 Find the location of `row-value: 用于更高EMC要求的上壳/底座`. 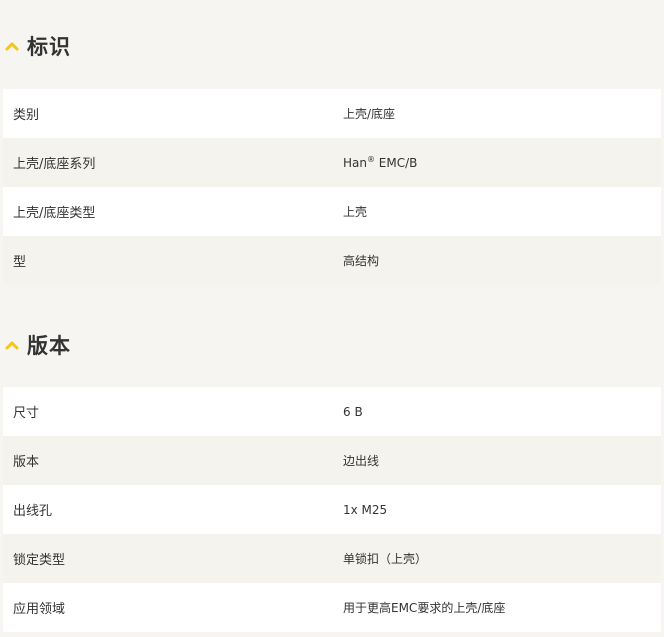

row-value: 用于更高EMC要求的上壳/底座 is located at coordinates (424, 608).